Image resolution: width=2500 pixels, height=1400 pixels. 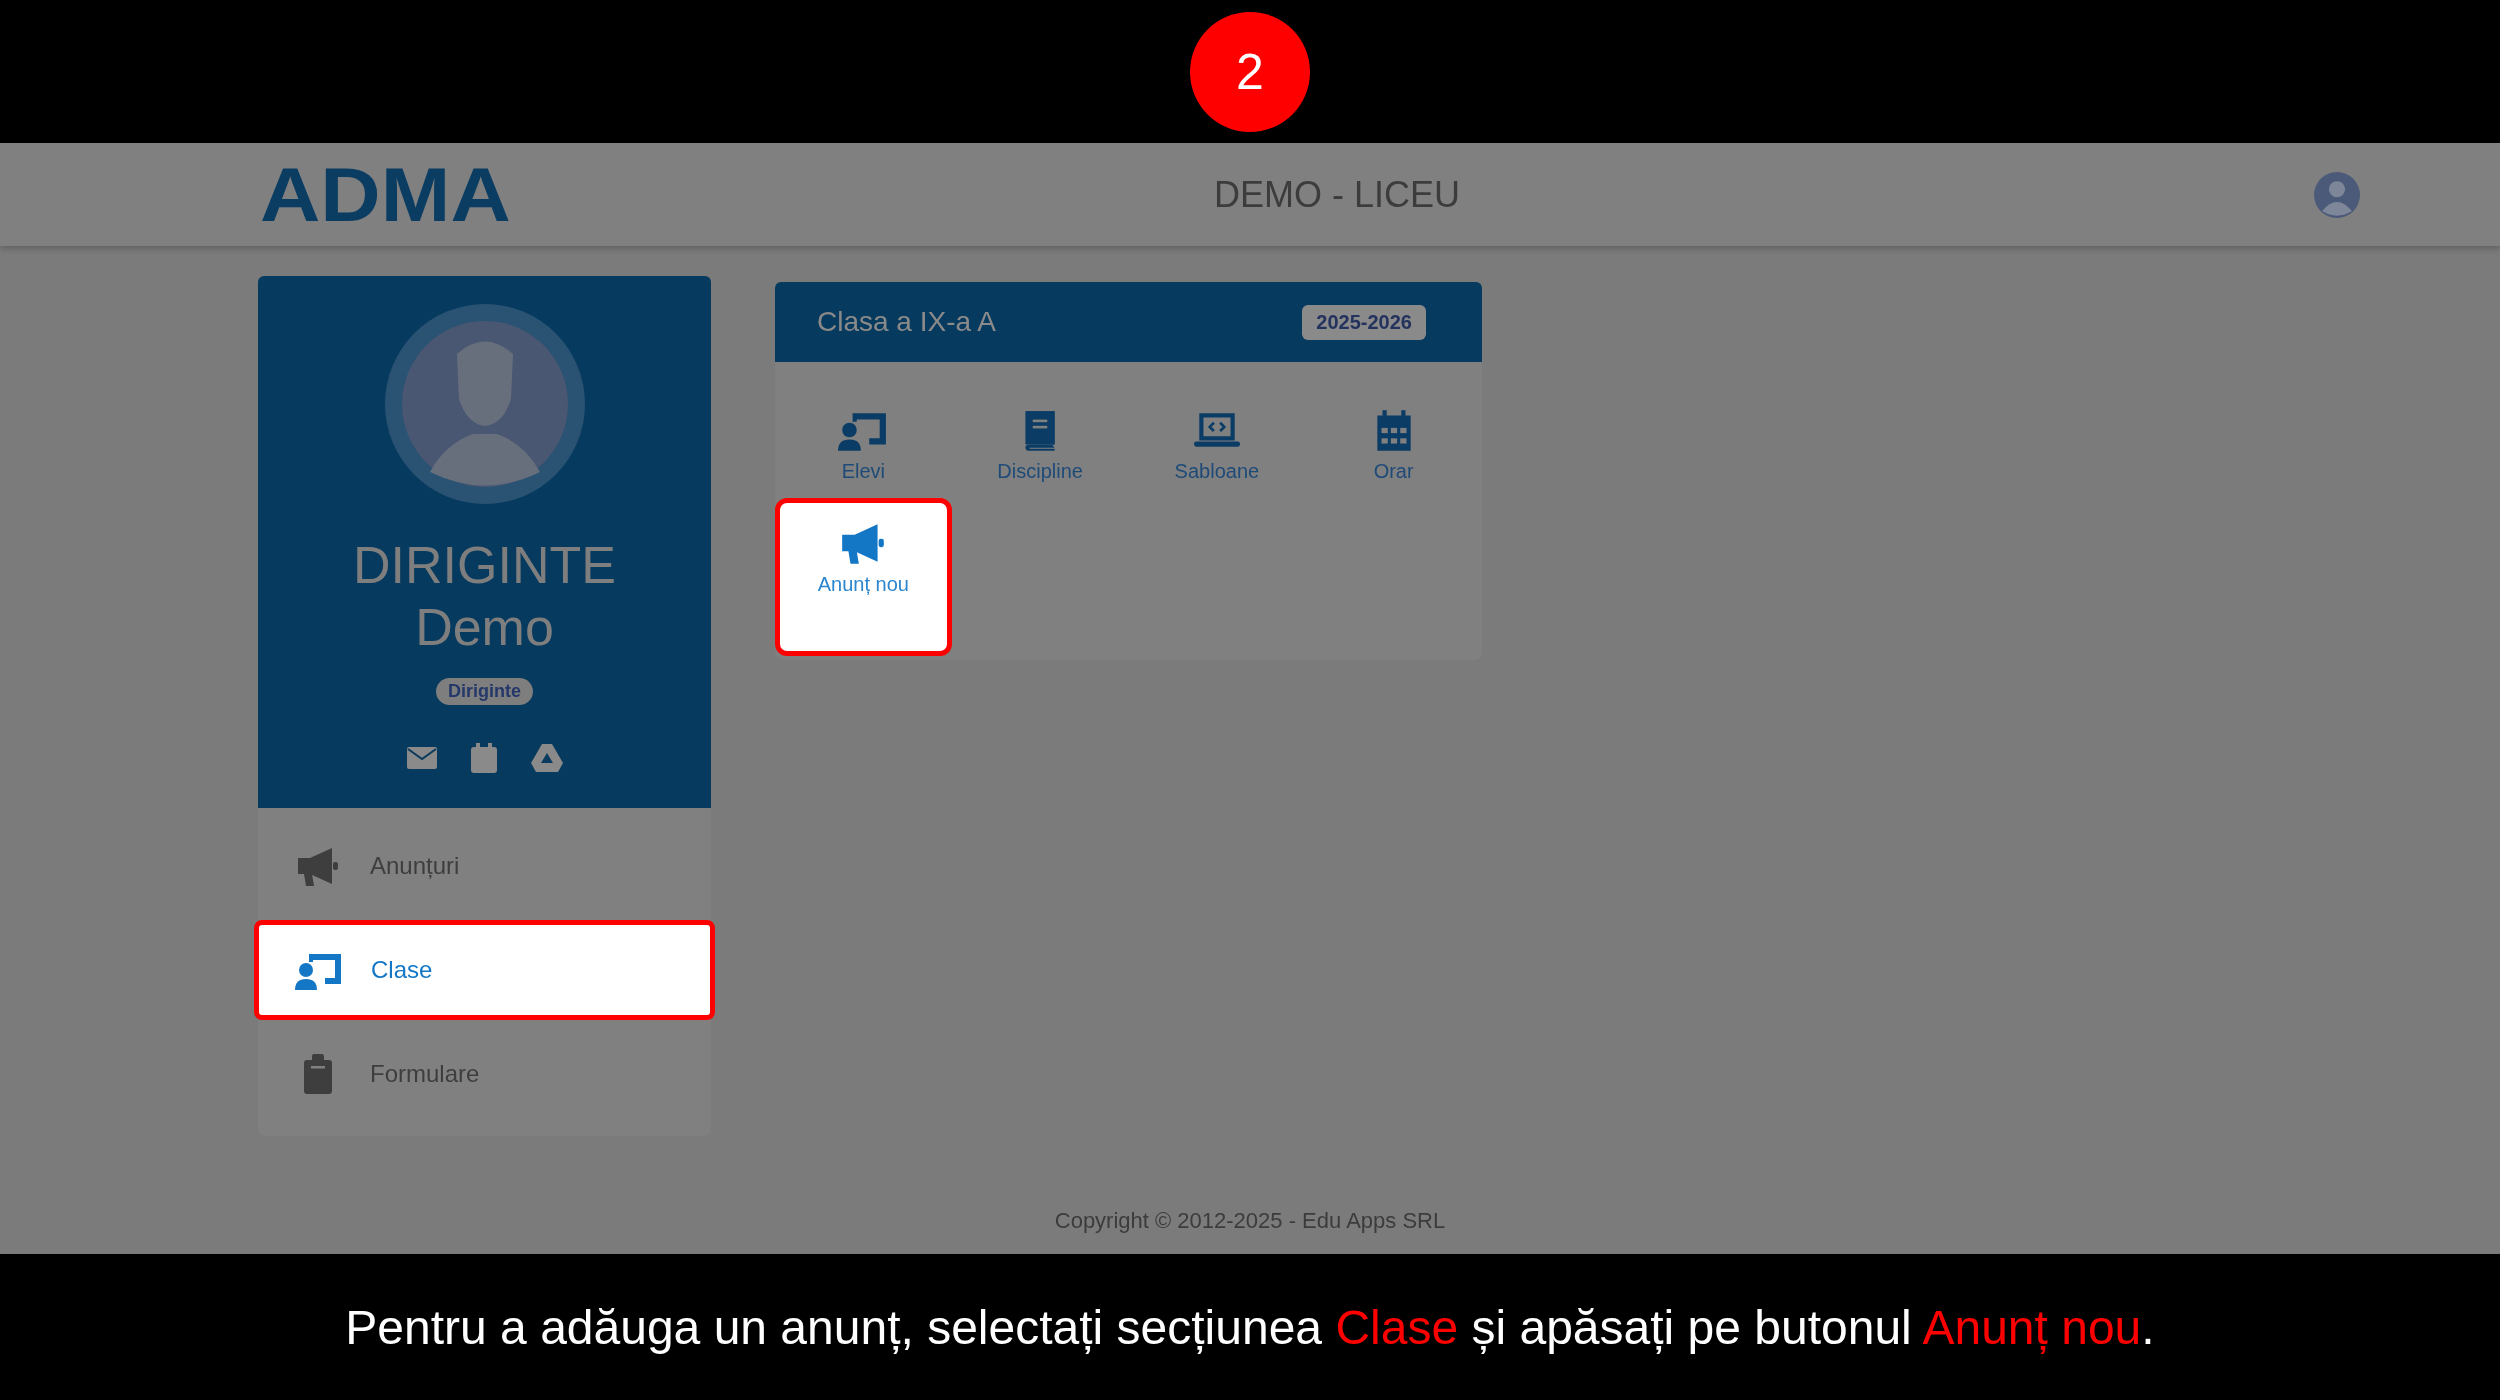 I want to click on class-action-tile: Anunț nou, so click(x=863, y=577).